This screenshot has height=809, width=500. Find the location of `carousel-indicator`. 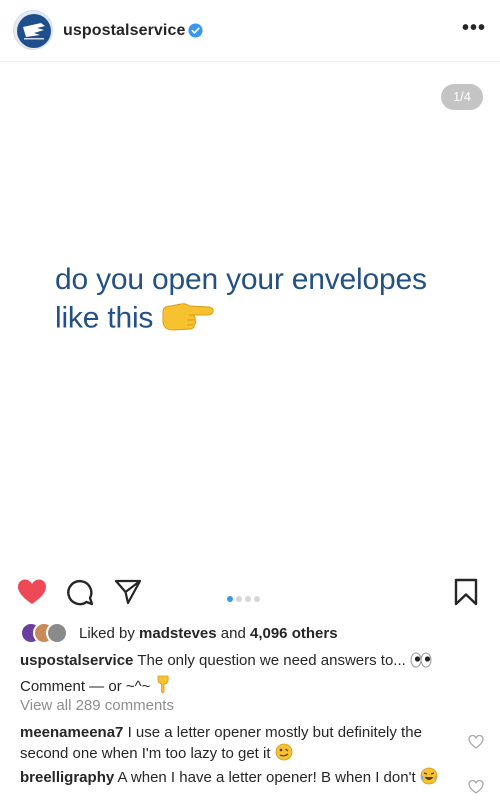

carousel-indicator is located at coordinates (245, 595).